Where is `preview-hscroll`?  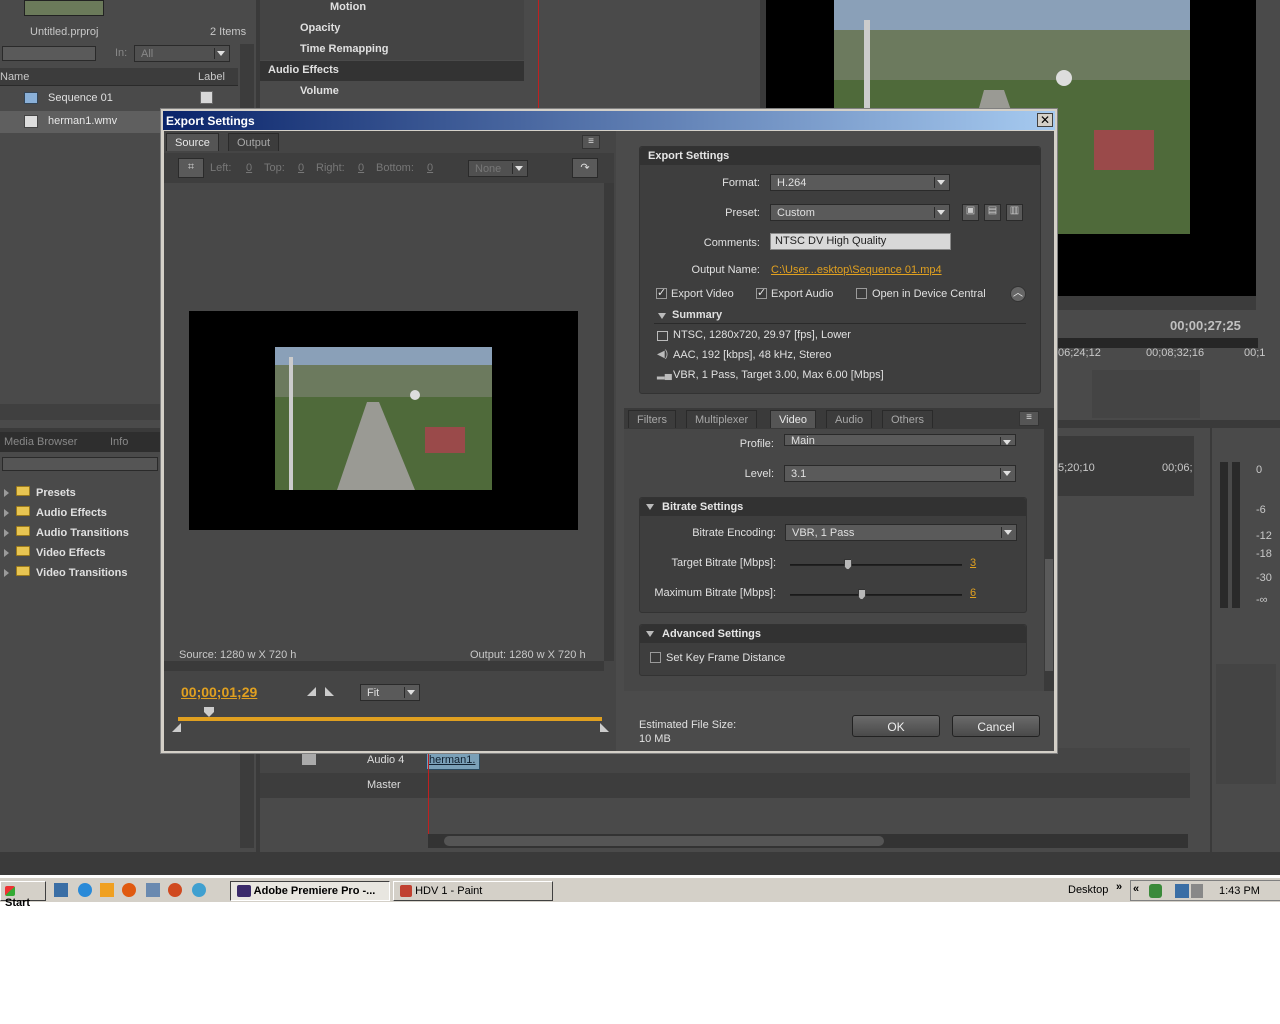 preview-hscroll is located at coordinates (384, 666).